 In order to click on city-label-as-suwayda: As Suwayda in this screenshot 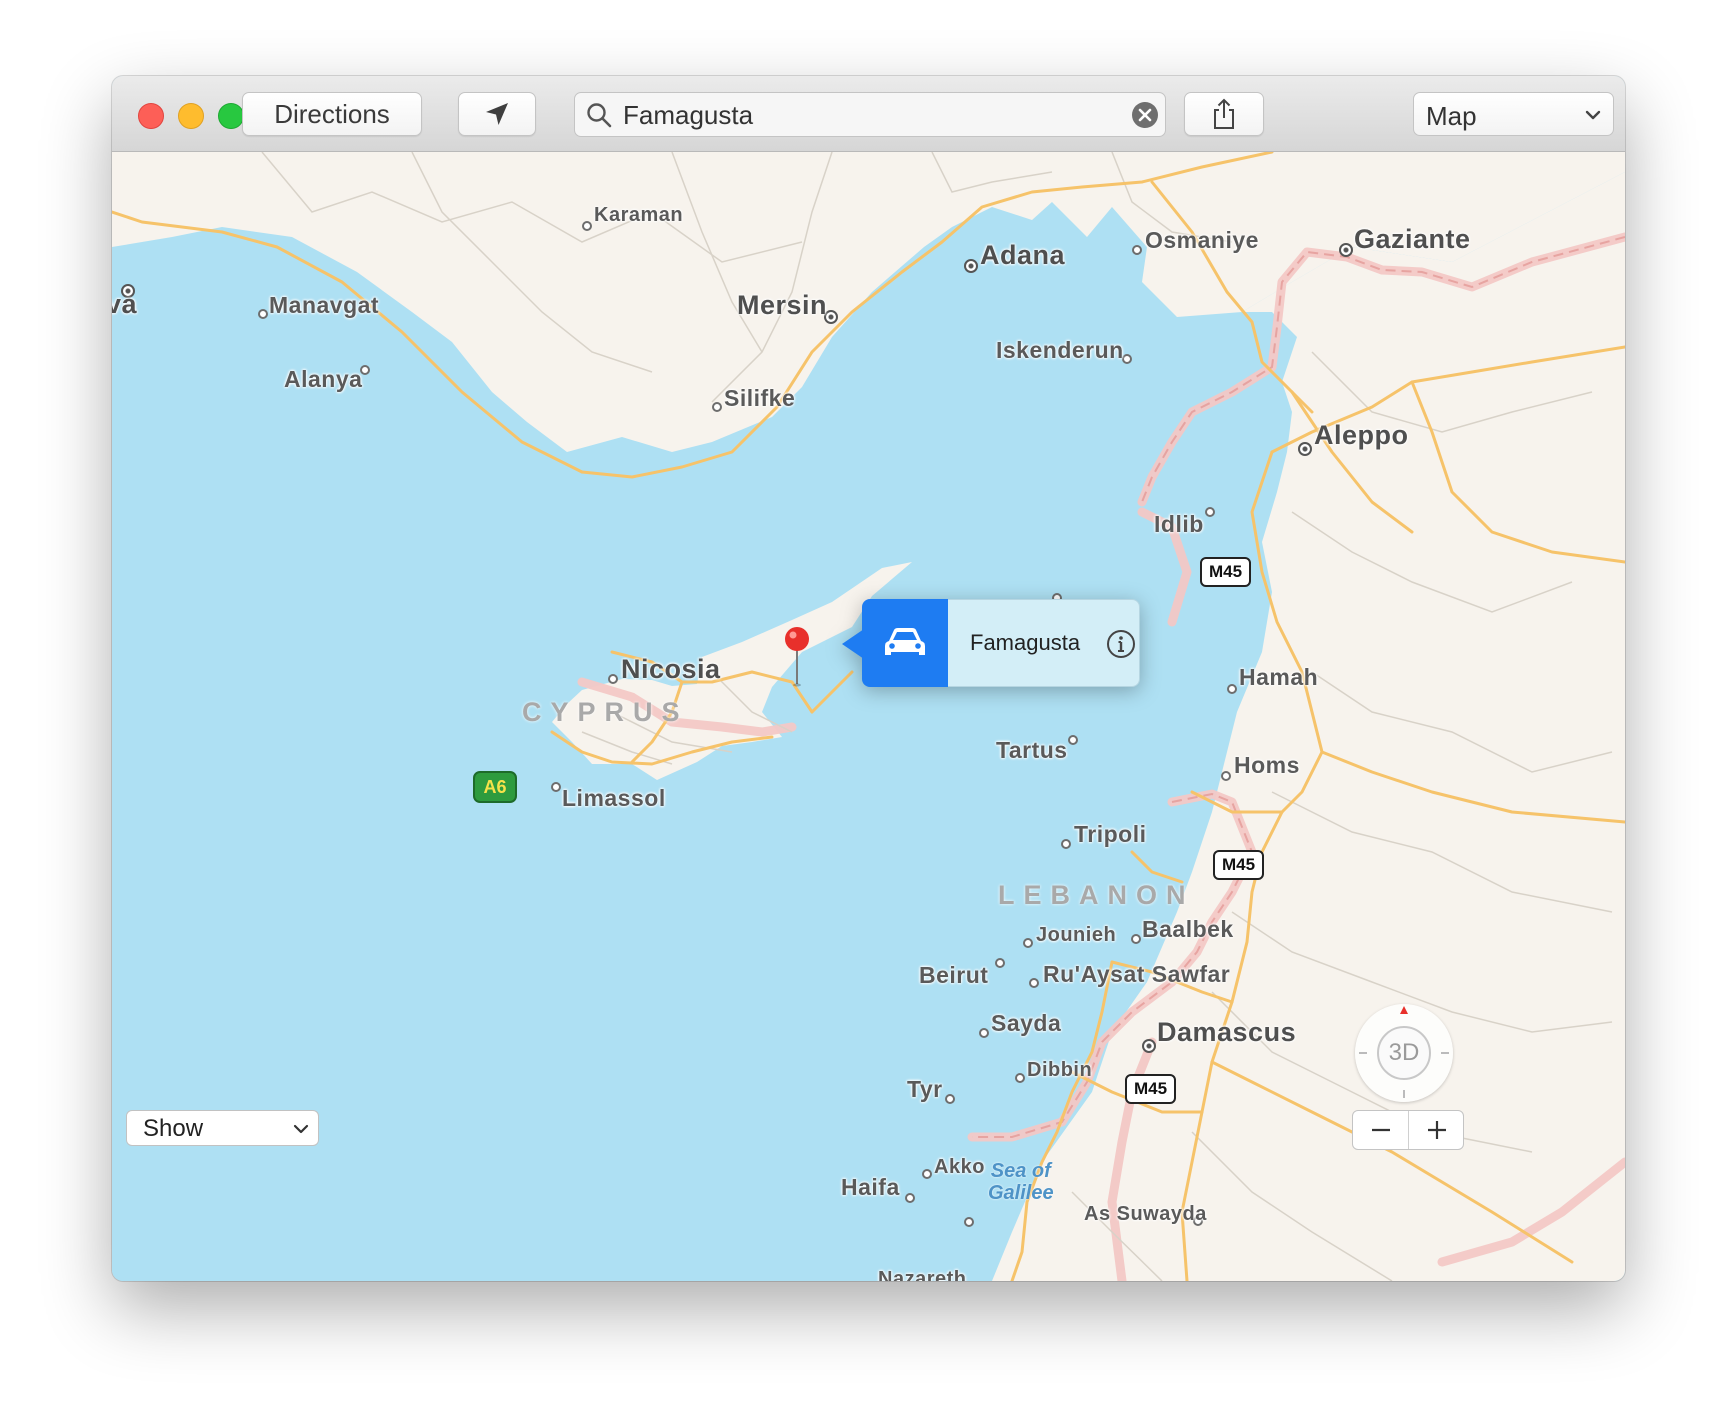, I will do `click(1145, 1214)`.